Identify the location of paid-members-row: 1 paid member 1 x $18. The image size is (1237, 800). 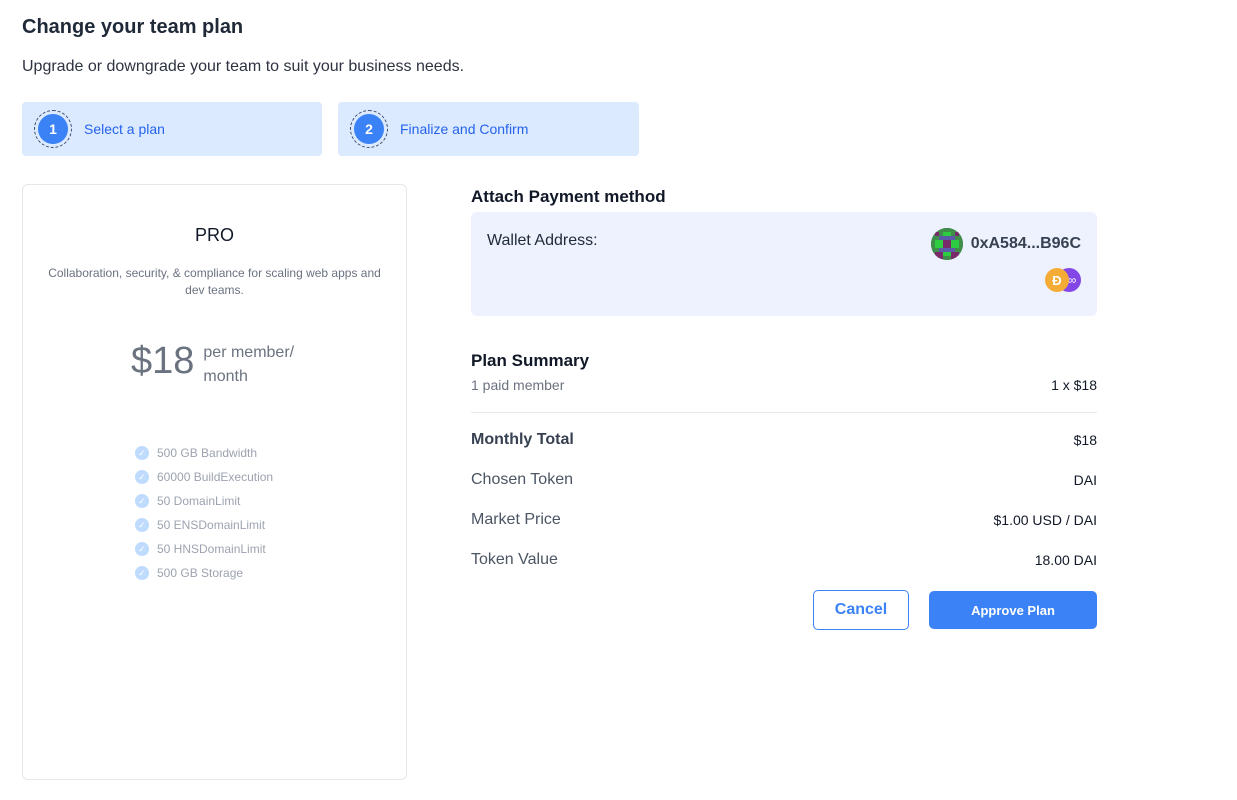
(784, 385).